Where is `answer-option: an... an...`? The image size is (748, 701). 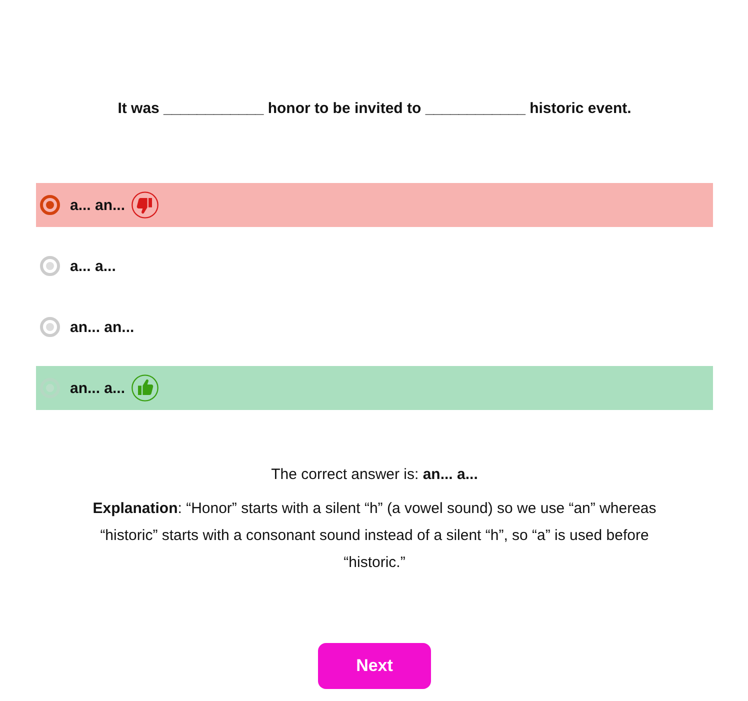
answer-option: an... an... is located at coordinates (374, 327).